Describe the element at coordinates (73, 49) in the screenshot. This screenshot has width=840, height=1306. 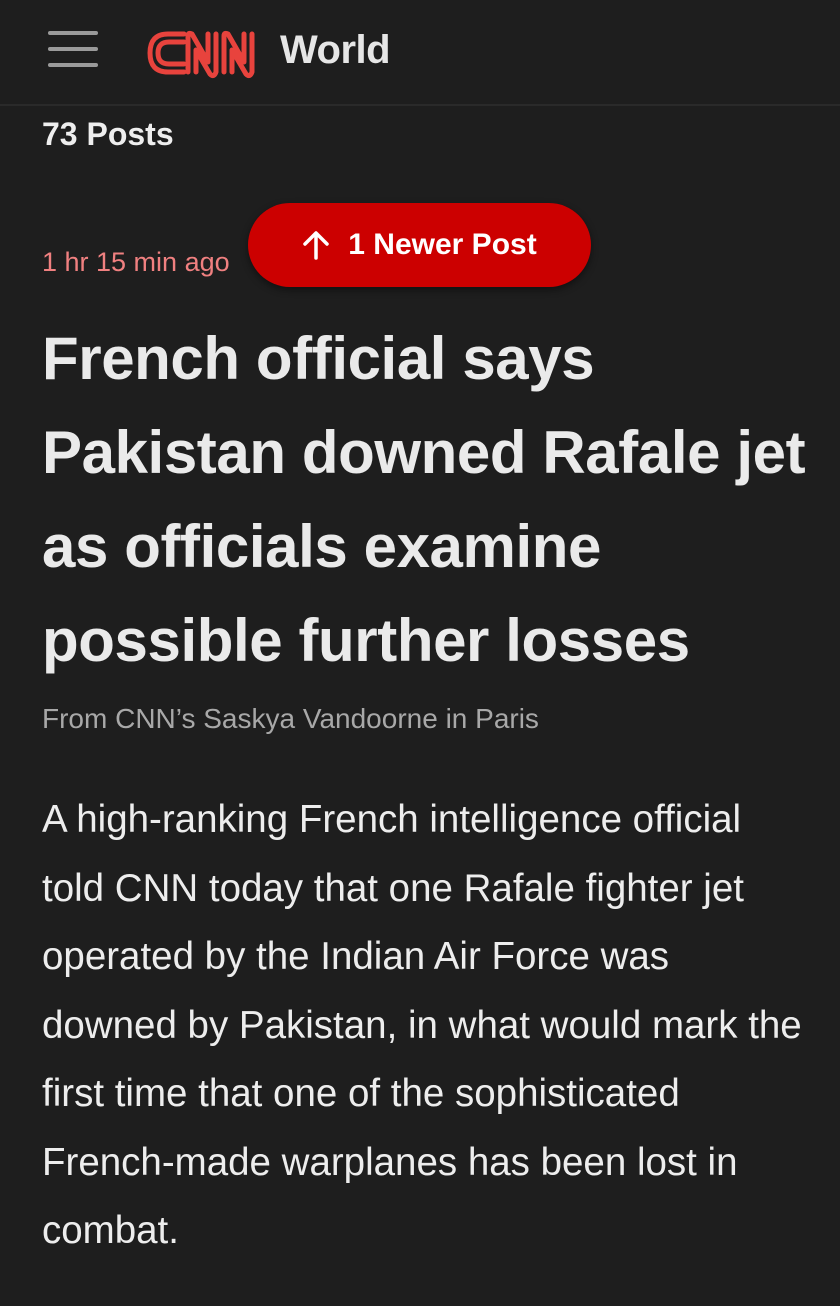
I see `hamburger-menu-icon` at that location.